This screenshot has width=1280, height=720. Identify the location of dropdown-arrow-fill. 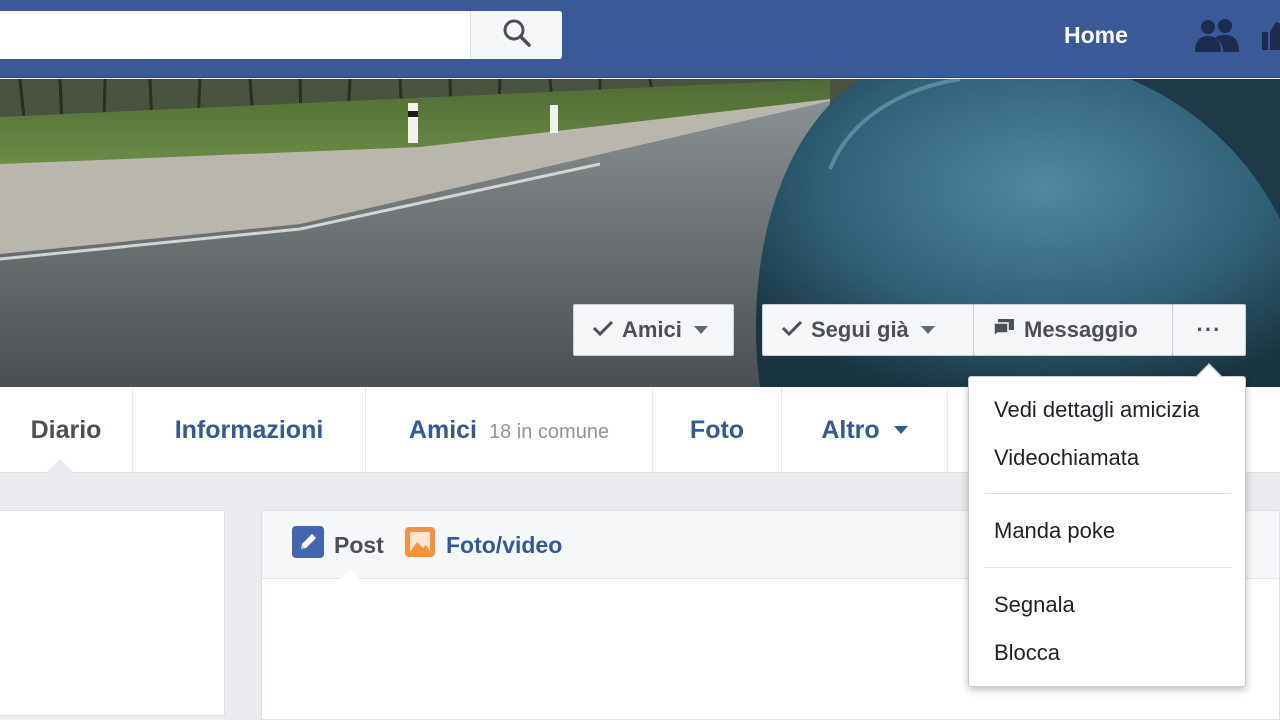
(1209, 371).